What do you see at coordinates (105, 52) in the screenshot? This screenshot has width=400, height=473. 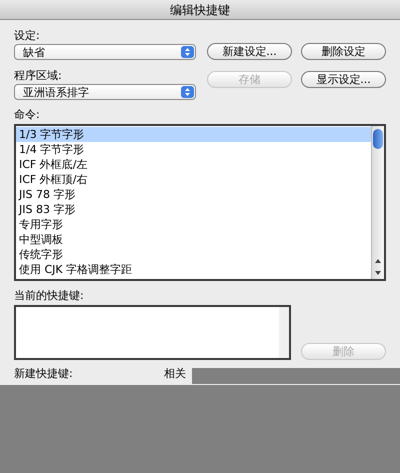 I see `dropdown: 缺省` at bounding box center [105, 52].